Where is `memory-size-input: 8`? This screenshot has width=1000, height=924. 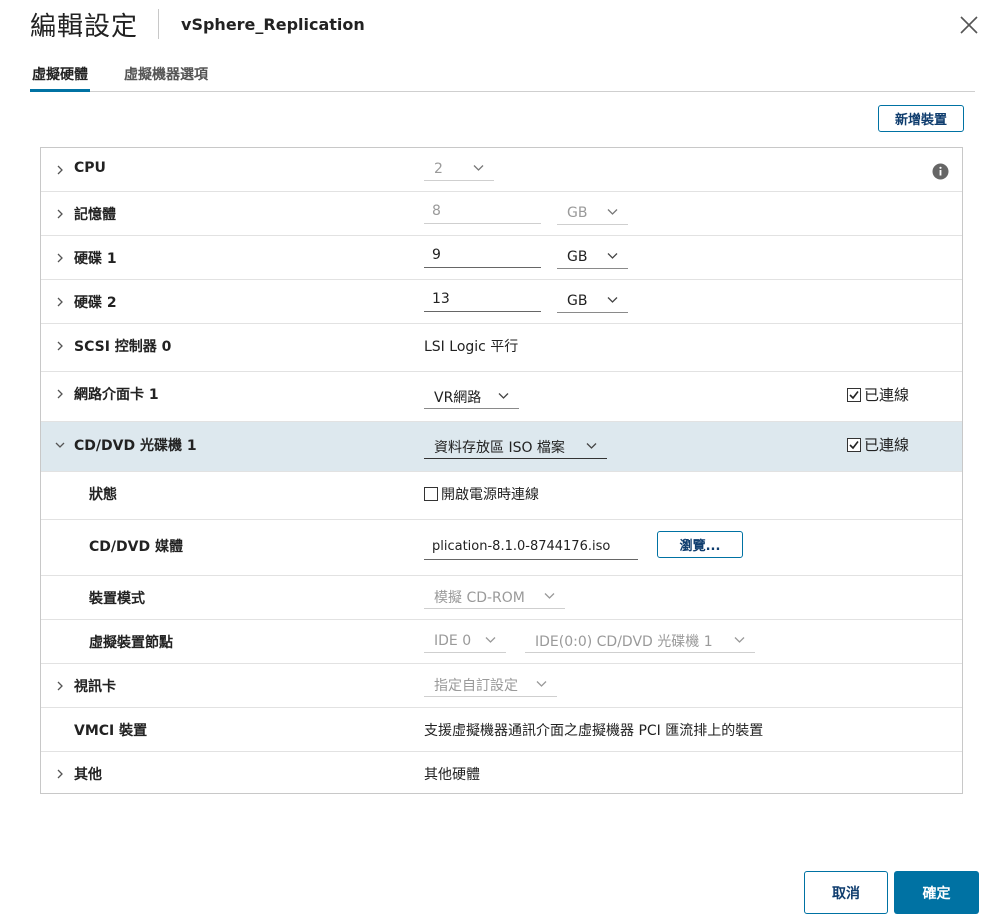 memory-size-input: 8 is located at coordinates (482, 211).